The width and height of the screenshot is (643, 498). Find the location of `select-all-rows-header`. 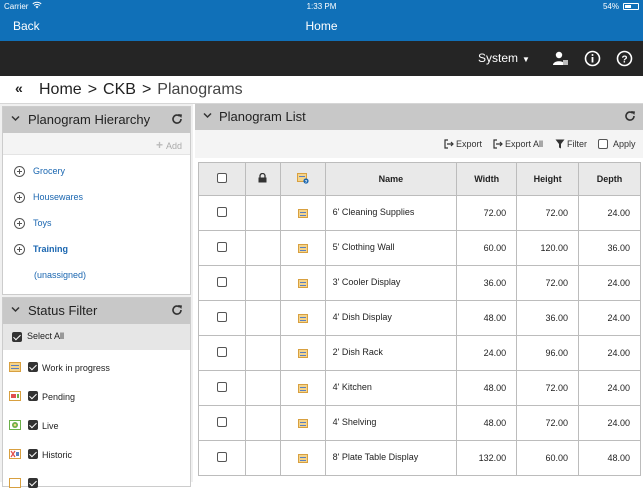

select-all-rows-header is located at coordinates (222, 179).